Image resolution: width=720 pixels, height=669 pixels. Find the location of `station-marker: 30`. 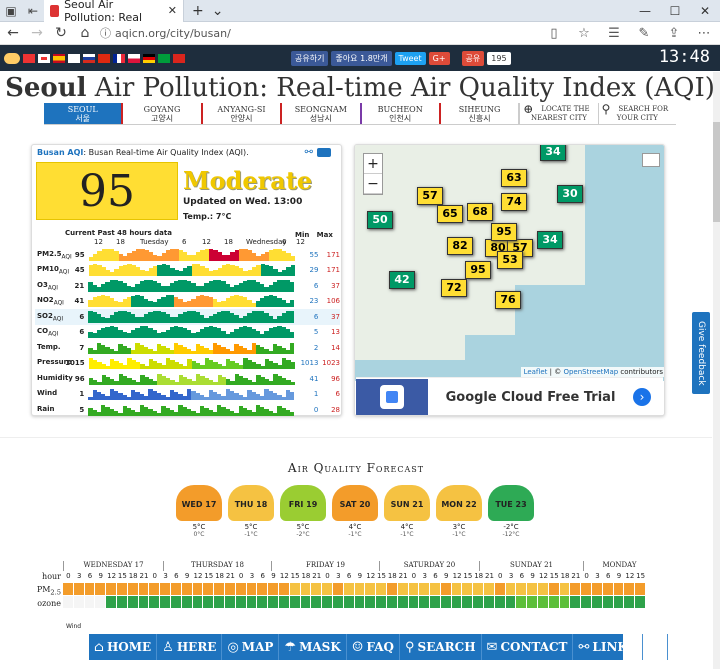

station-marker: 30 is located at coordinates (570, 194).